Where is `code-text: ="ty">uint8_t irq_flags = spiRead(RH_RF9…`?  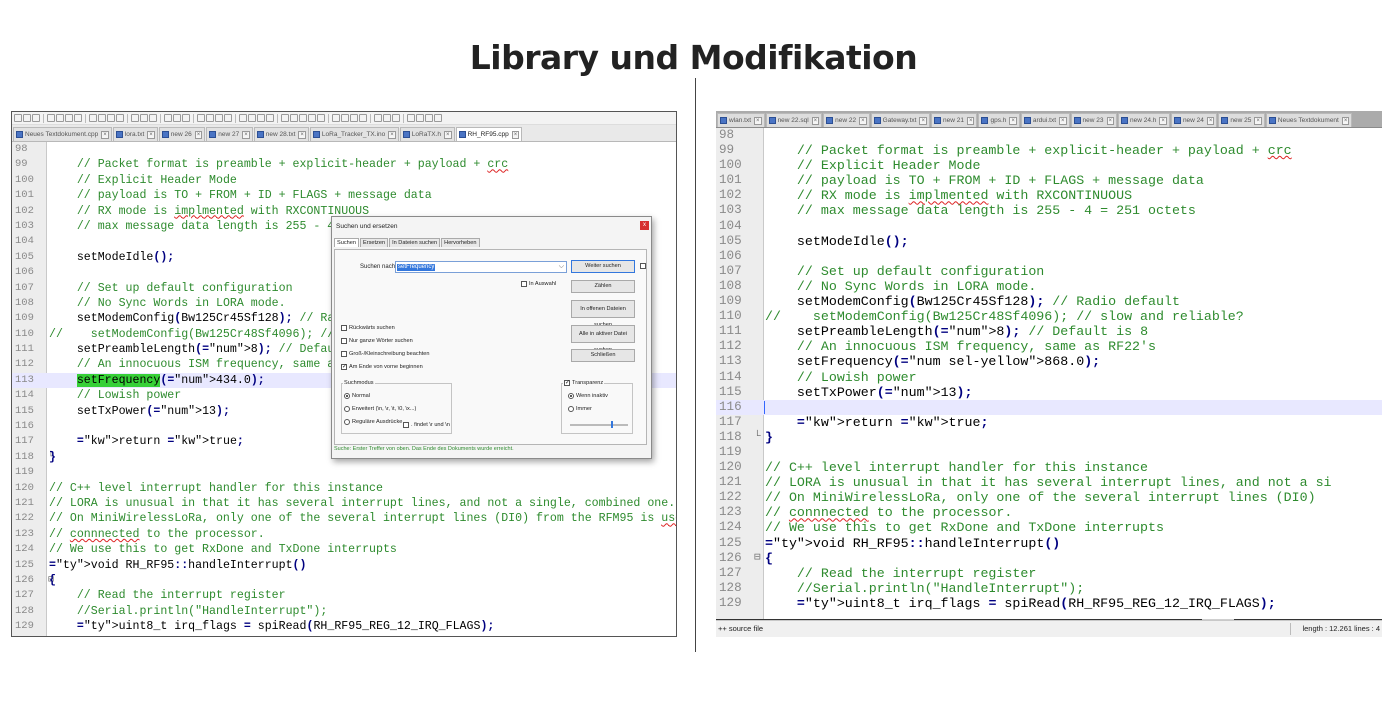 code-text: ="ty">uint8_t irq_flags = spiRead(RH_RF9… is located at coordinates (1020, 603).